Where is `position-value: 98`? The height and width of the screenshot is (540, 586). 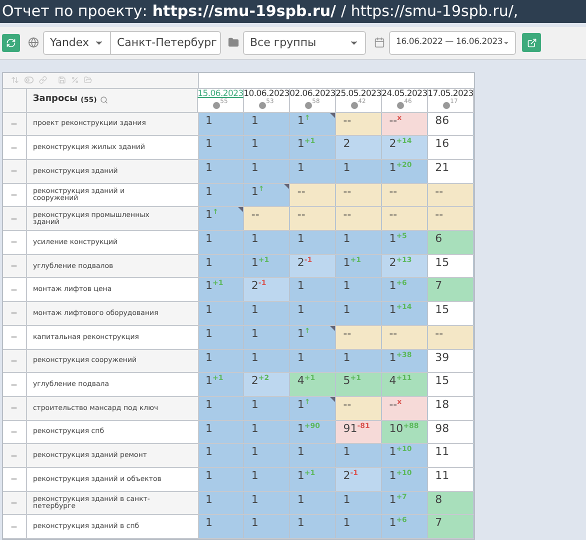
position-value: 98 is located at coordinates (442, 428).